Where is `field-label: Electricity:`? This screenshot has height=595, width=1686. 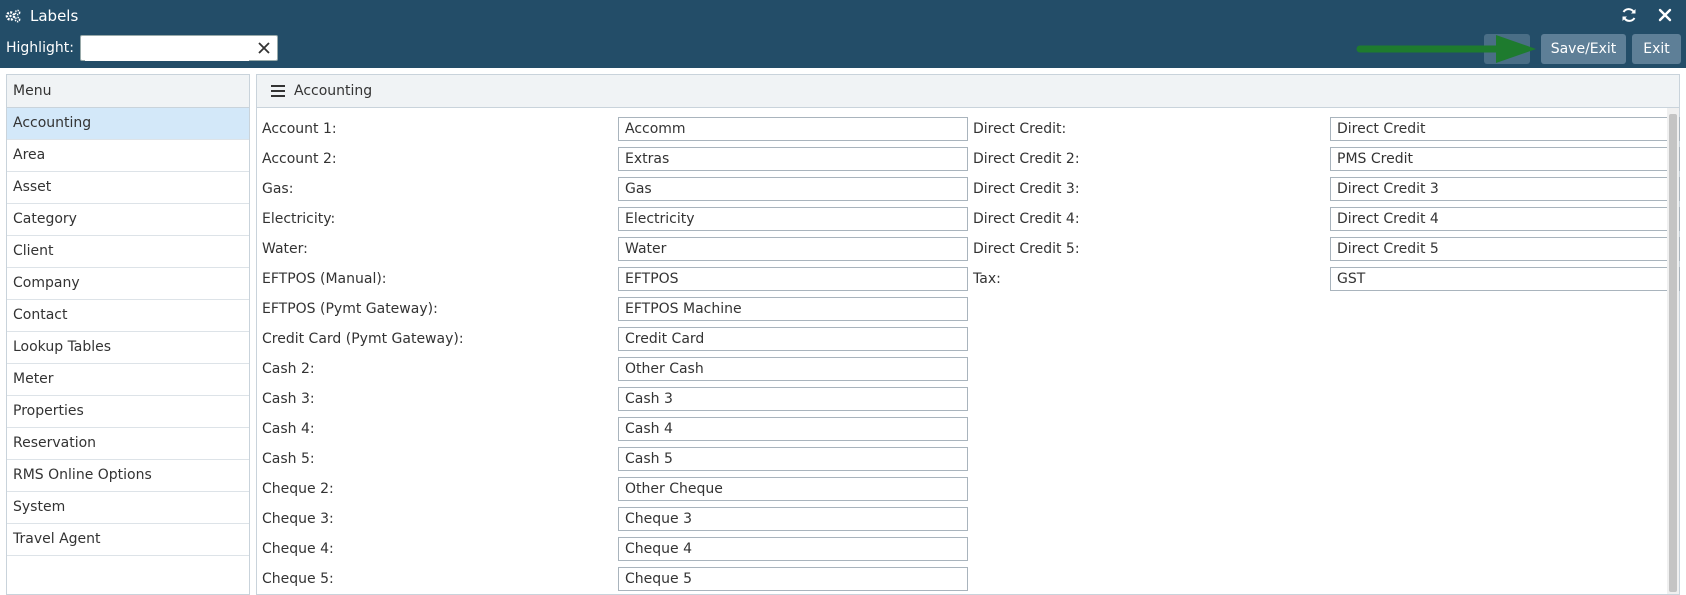
field-label: Electricity: is located at coordinates (299, 219).